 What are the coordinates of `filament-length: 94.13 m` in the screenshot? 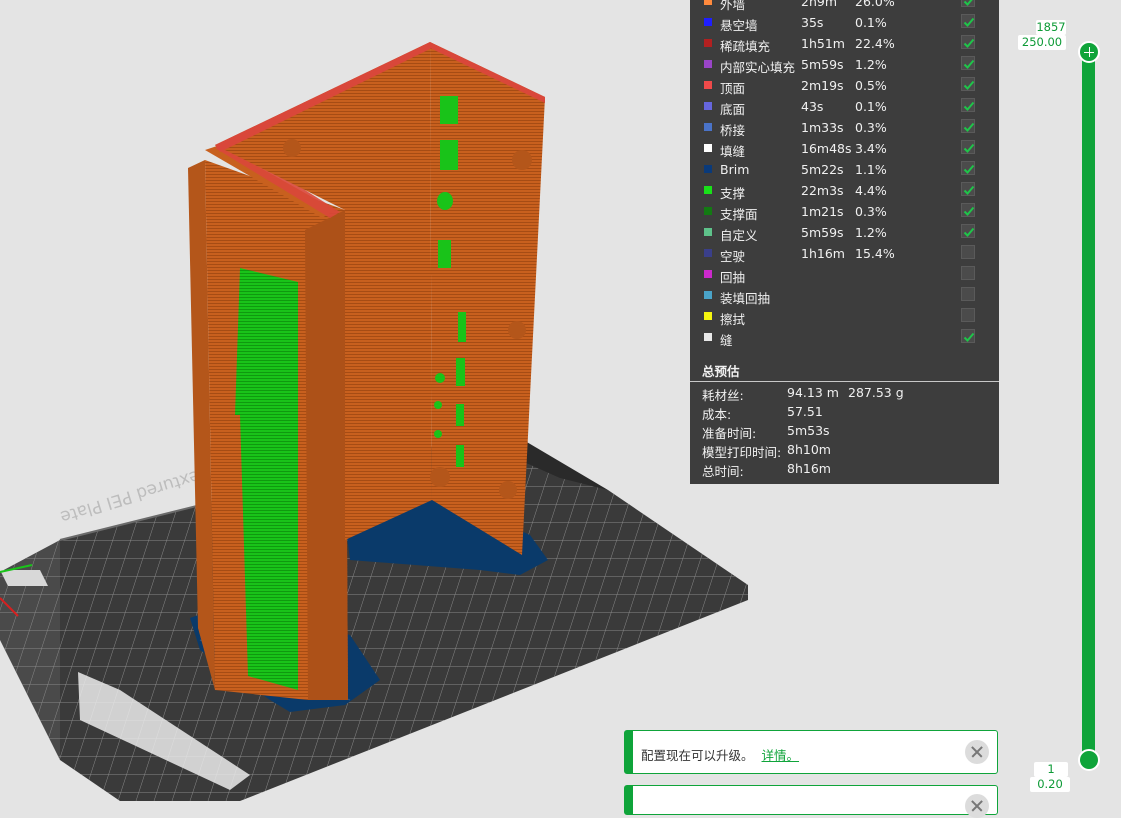 It's located at (813, 392).